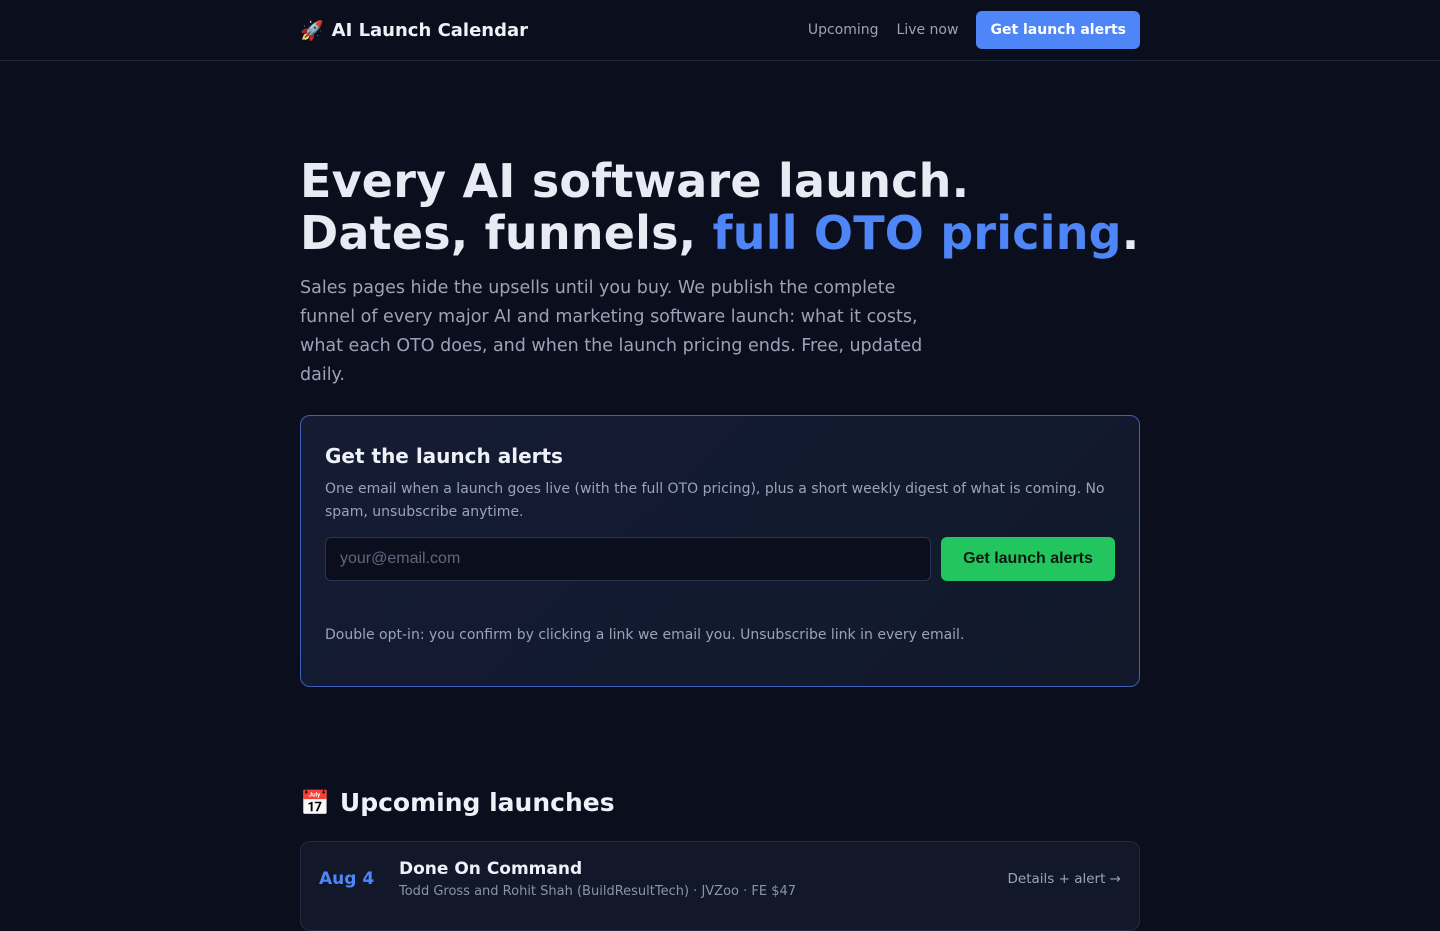 Image resolution: width=1440 pixels, height=931 pixels. Describe the element at coordinates (477, 802) in the screenshot. I see `upcoming-heading-text: Upcoming launches` at that location.